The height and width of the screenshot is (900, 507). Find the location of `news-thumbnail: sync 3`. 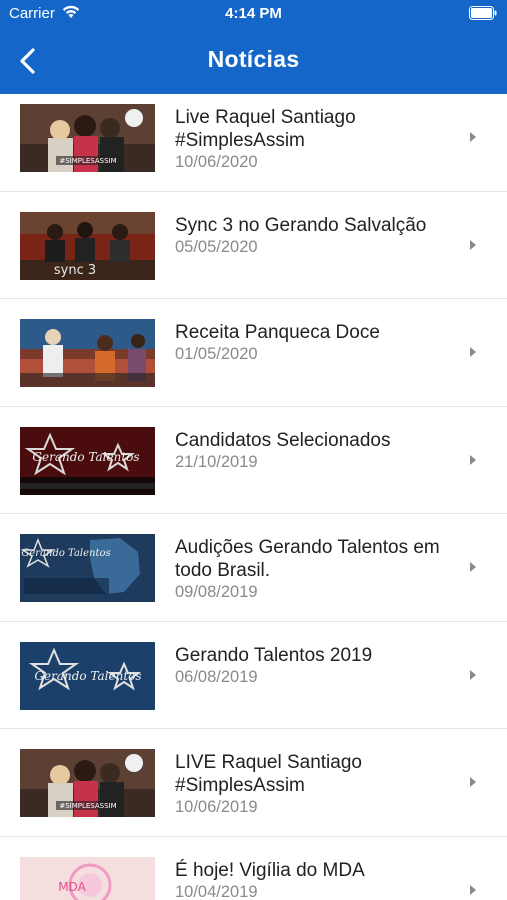

news-thumbnail: sync 3 is located at coordinates (87, 245).